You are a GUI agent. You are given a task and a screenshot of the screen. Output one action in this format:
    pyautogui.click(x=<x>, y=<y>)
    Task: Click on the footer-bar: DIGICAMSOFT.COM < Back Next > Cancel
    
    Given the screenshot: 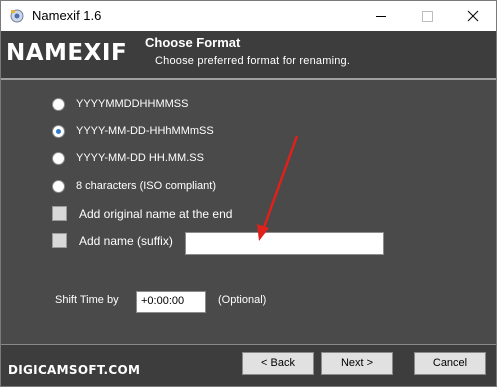 What is the action you would take?
    pyautogui.click(x=248, y=365)
    